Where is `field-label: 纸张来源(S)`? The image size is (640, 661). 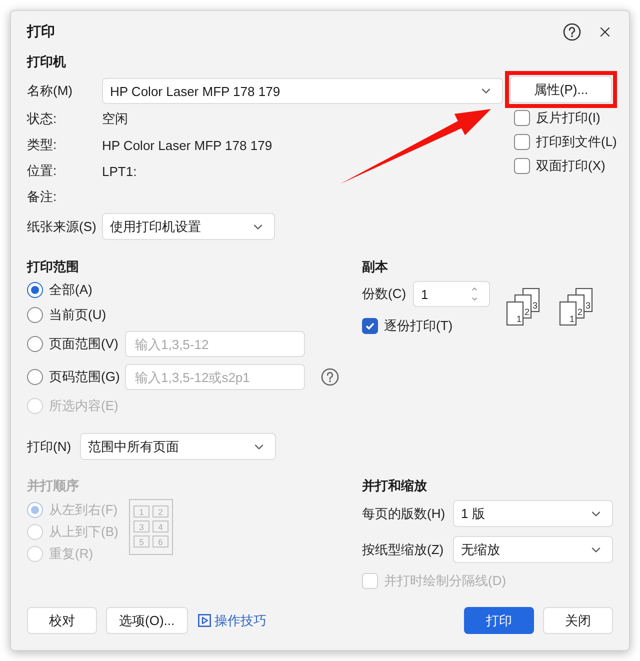 field-label: 纸张来源(S) is located at coordinates (62, 227).